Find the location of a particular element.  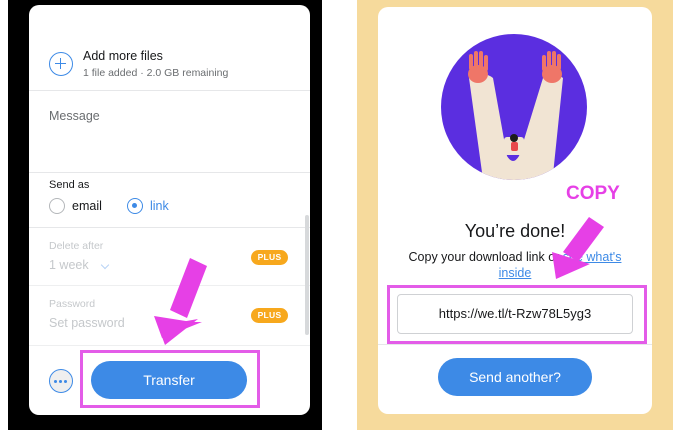

send-another-button: Send another? is located at coordinates (515, 377).